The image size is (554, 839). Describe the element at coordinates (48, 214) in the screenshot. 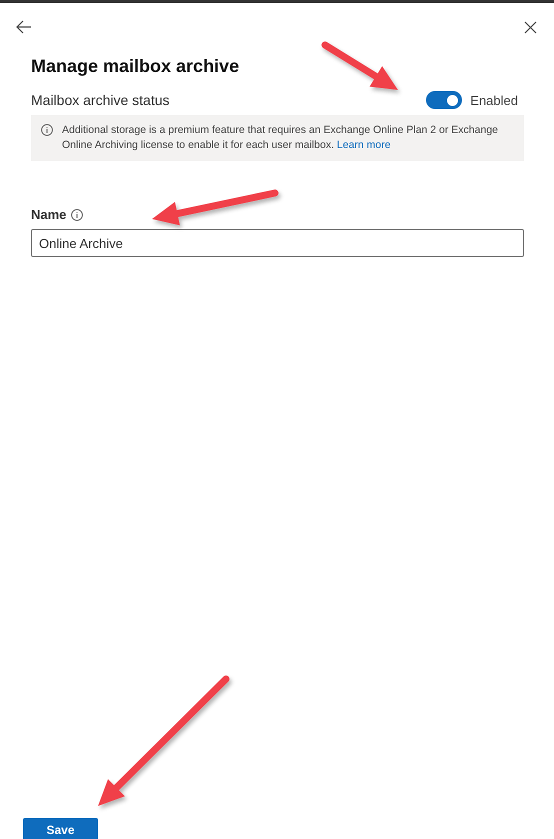

I see `name-label: Name` at that location.